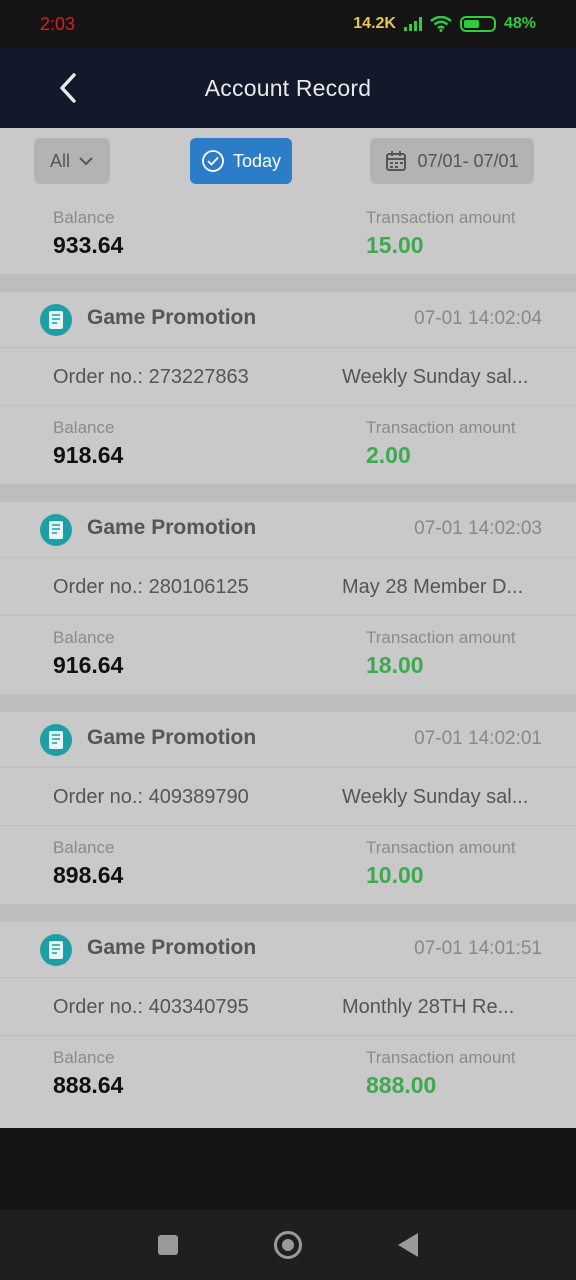 Image resolution: width=576 pixels, height=1280 pixels. I want to click on record-amount-row: Balance 916.64 Transaction amount 18.00, so click(288, 655).